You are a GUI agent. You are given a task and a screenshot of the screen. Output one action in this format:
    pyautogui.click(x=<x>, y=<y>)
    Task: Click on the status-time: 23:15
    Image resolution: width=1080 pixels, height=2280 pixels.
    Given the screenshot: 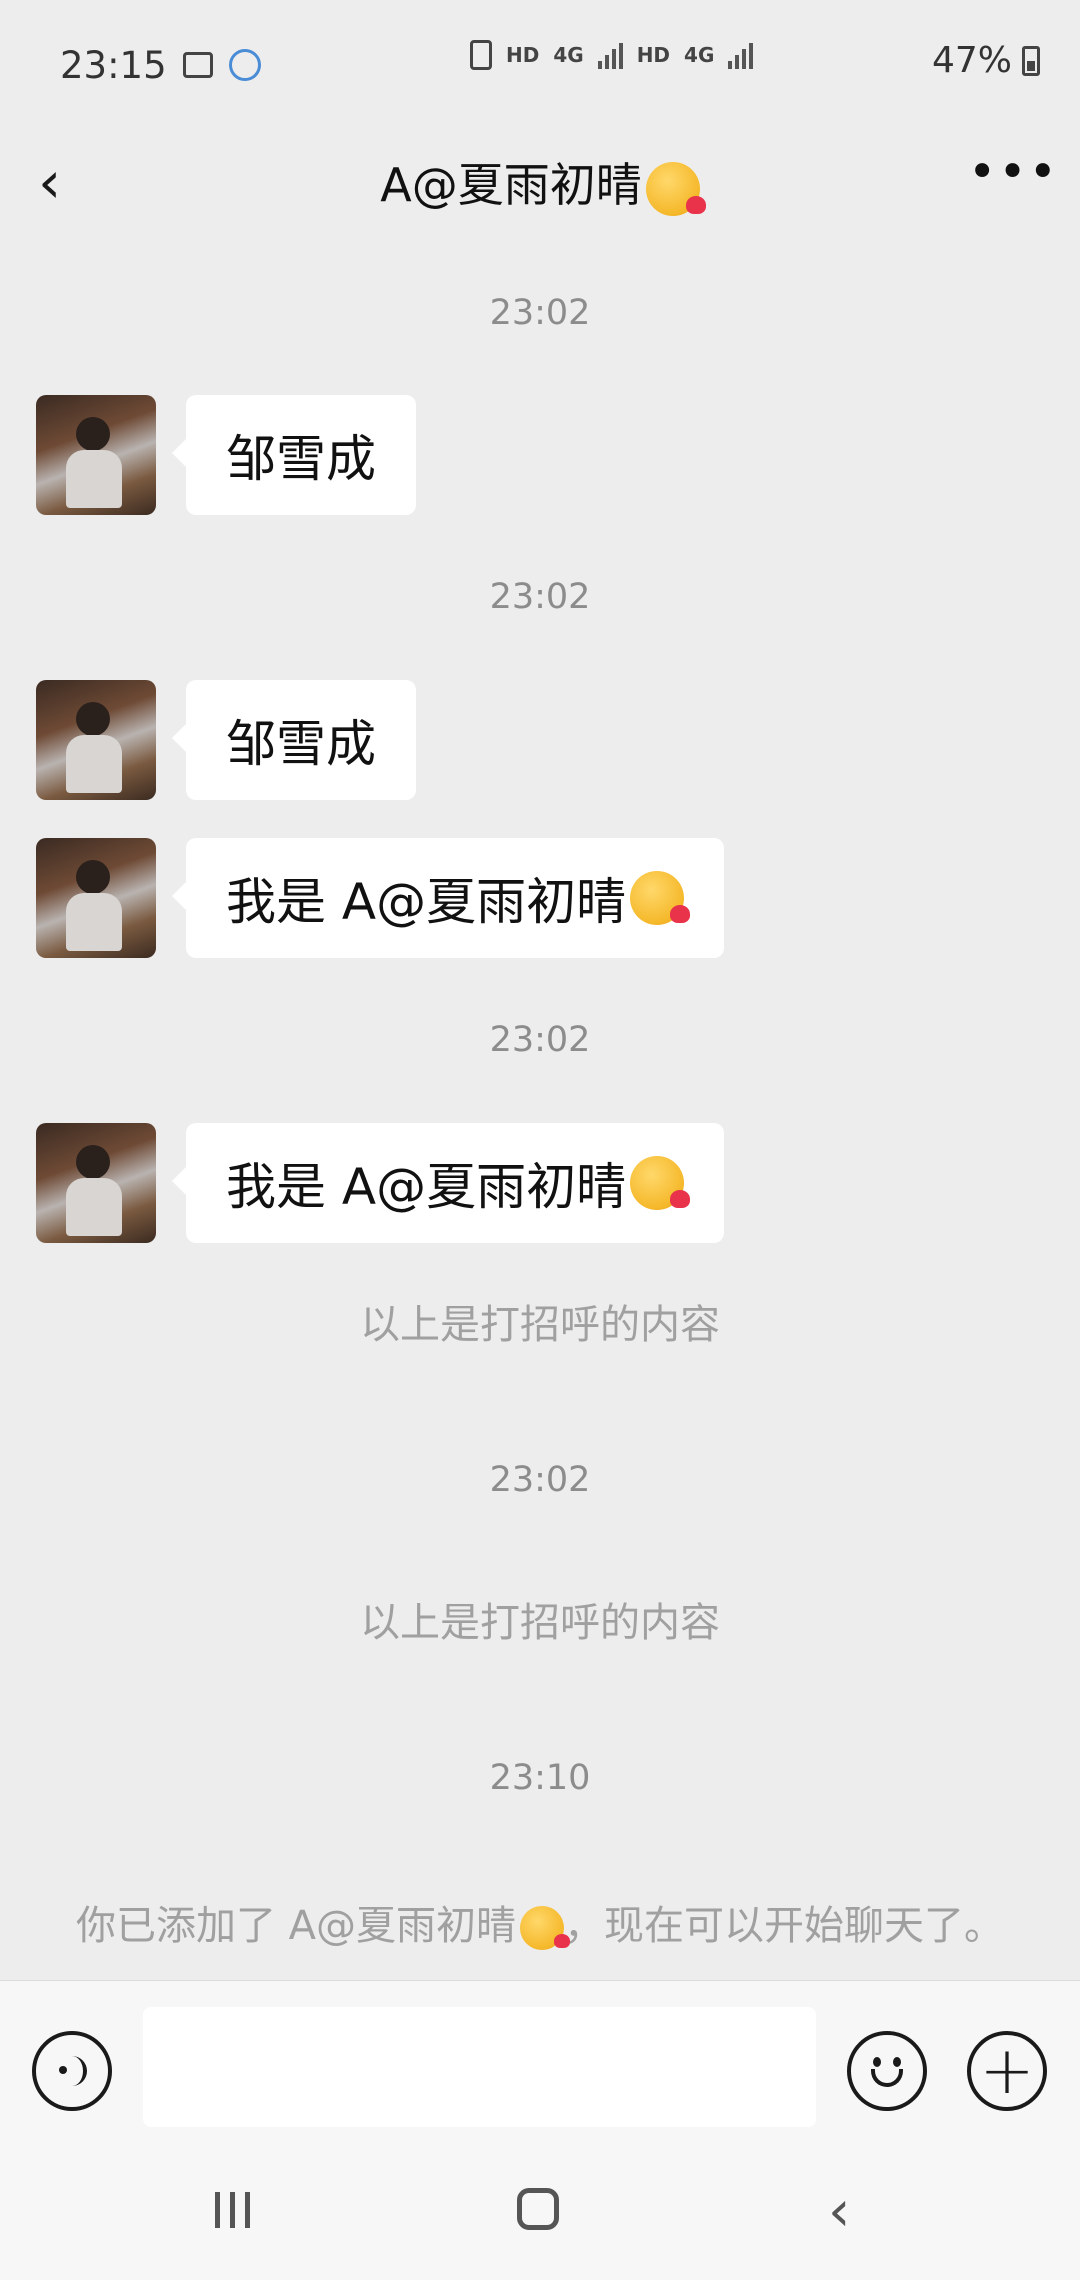 What is the action you would take?
    pyautogui.click(x=113, y=65)
    